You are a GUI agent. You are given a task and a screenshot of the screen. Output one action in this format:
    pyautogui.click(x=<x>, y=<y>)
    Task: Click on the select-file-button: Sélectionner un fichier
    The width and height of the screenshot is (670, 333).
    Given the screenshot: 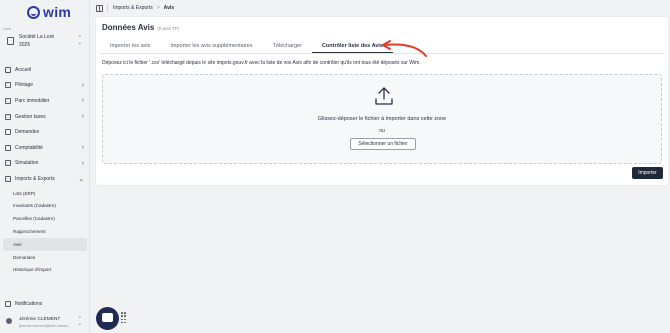 What is the action you would take?
    pyautogui.click(x=383, y=144)
    